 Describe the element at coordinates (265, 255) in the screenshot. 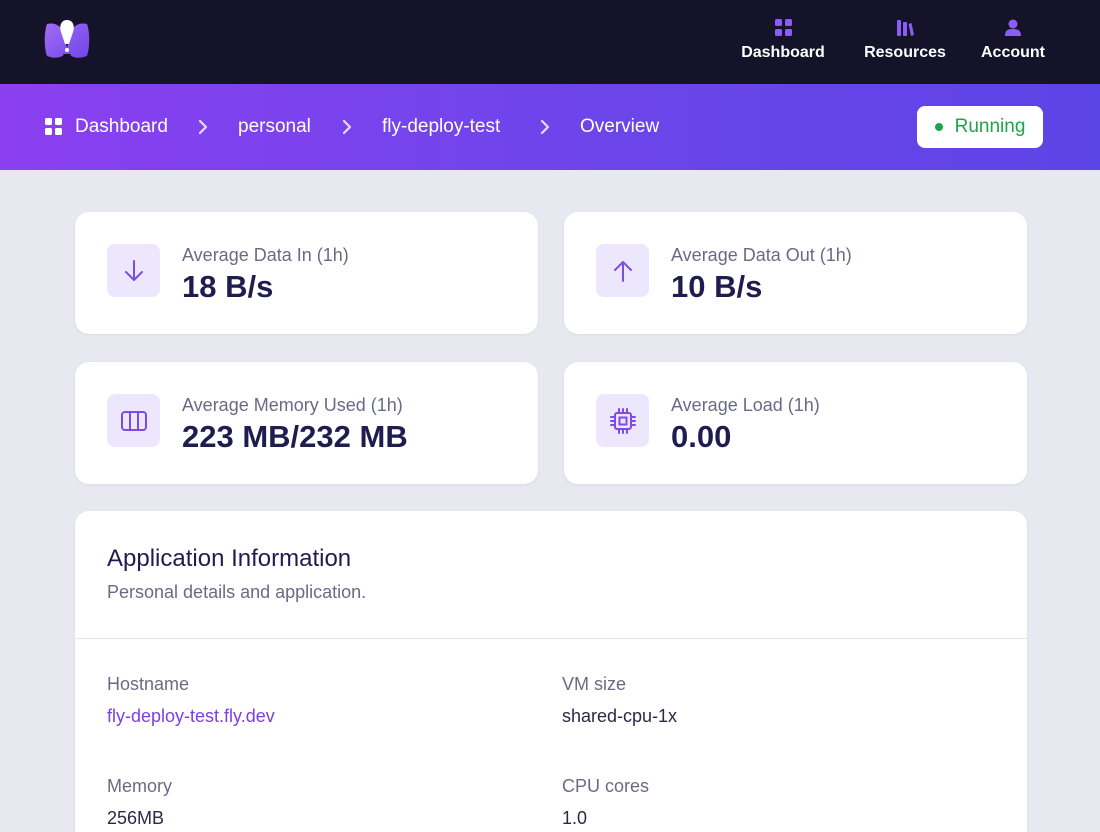

I see `stat-label: Average Data In (1h)` at that location.